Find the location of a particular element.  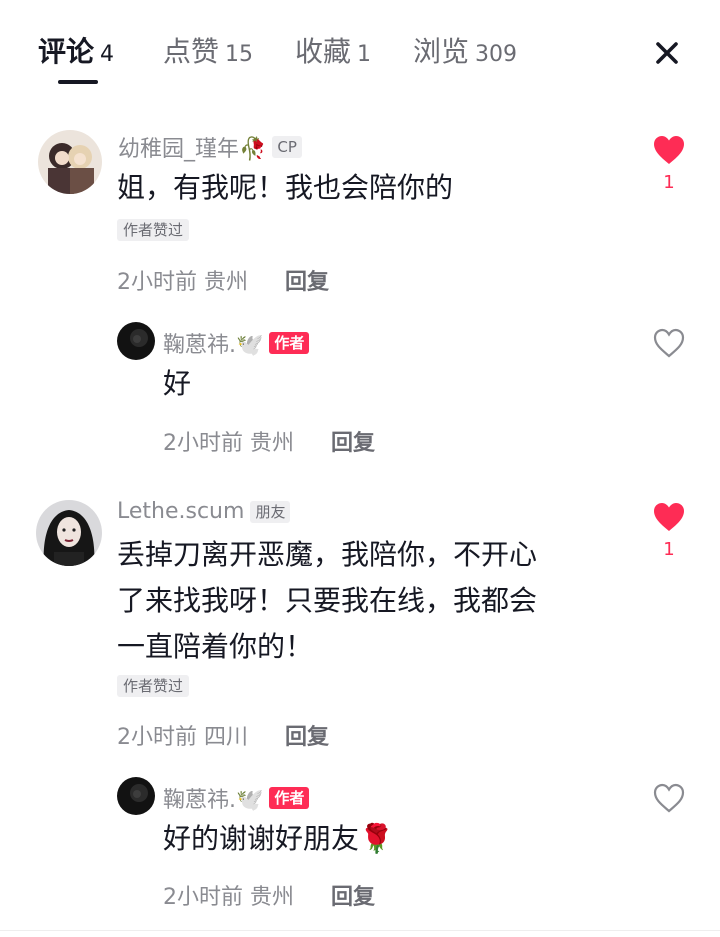

username-text: 幼稚园_瑾年🥀 is located at coordinates (192, 149).